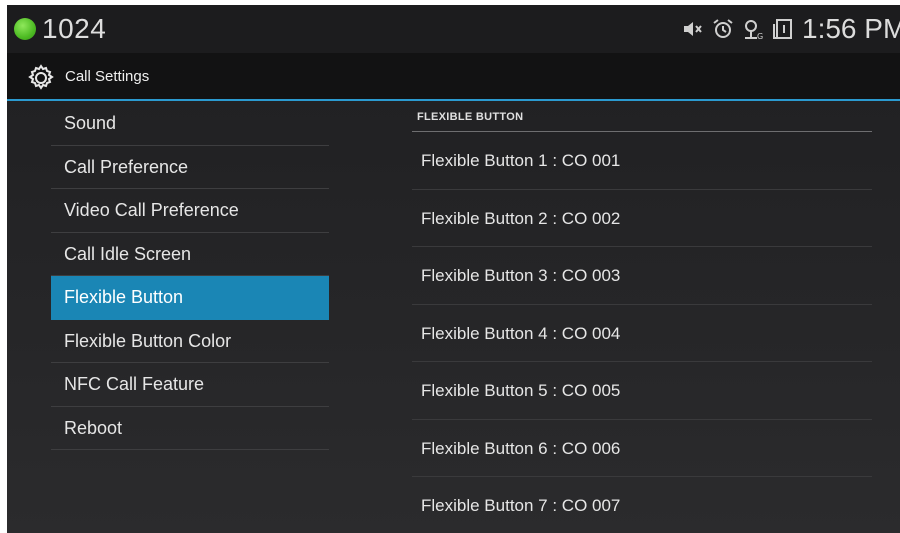  What do you see at coordinates (642, 333) in the screenshot?
I see `flexible-button-row-4: Flexible Button 4 : CO 004` at bounding box center [642, 333].